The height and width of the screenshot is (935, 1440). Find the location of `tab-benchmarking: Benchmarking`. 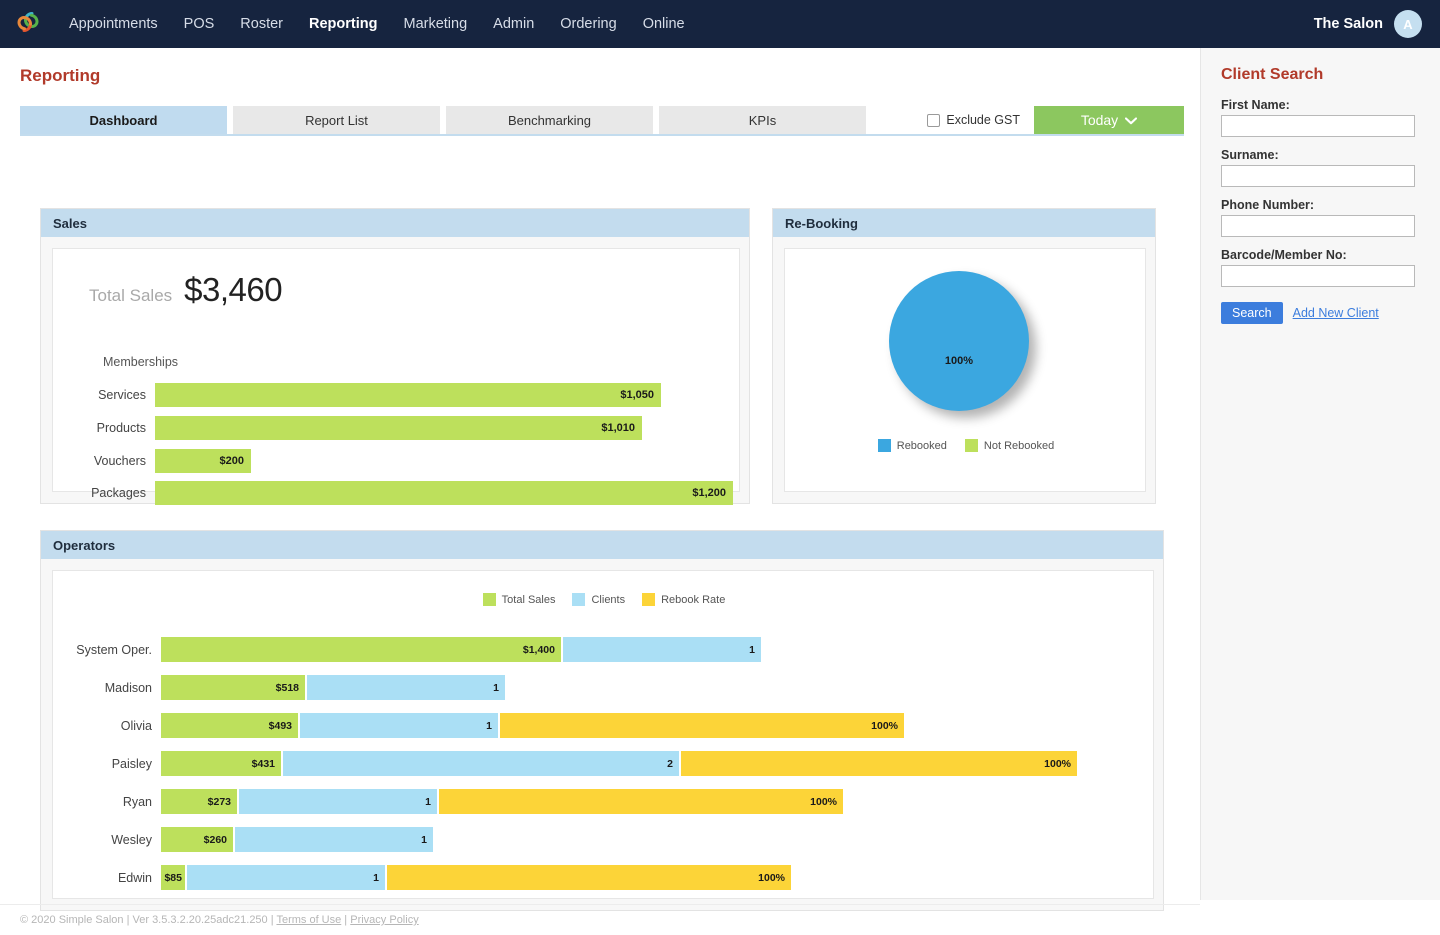

tab-benchmarking: Benchmarking is located at coordinates (549, 120).